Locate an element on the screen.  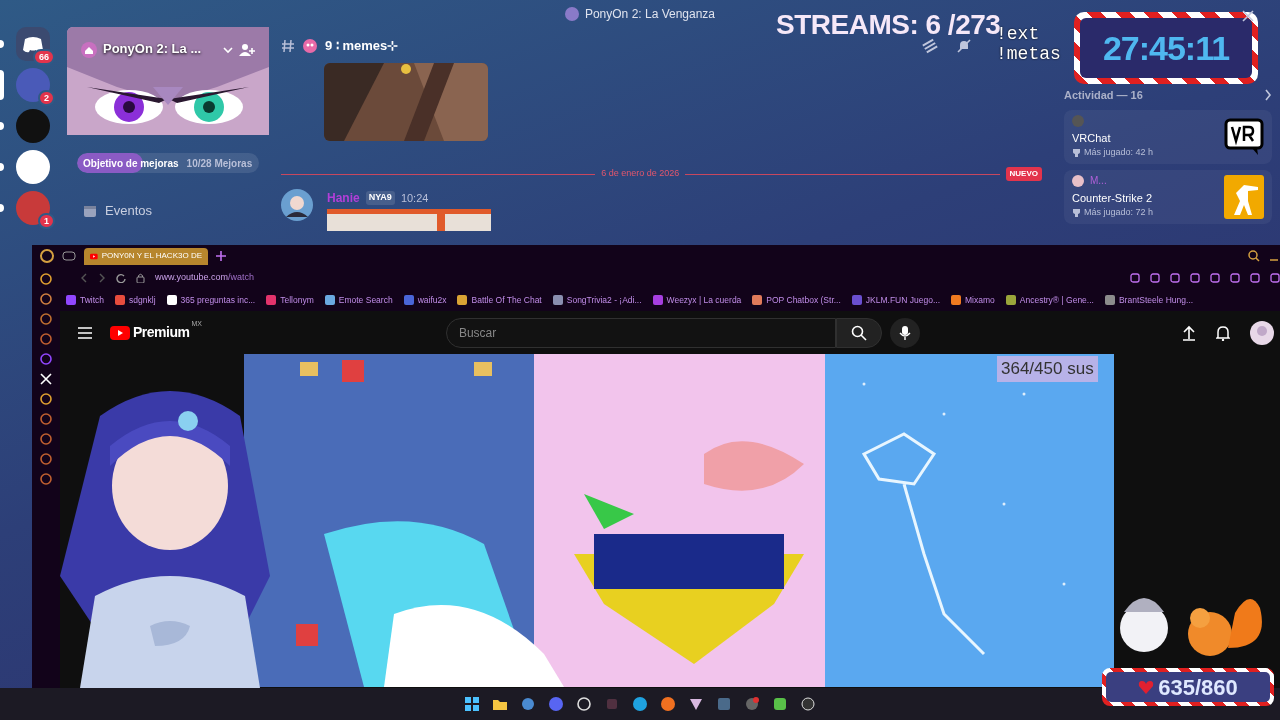
new-tab-icon is located at coordinates (221, 256).